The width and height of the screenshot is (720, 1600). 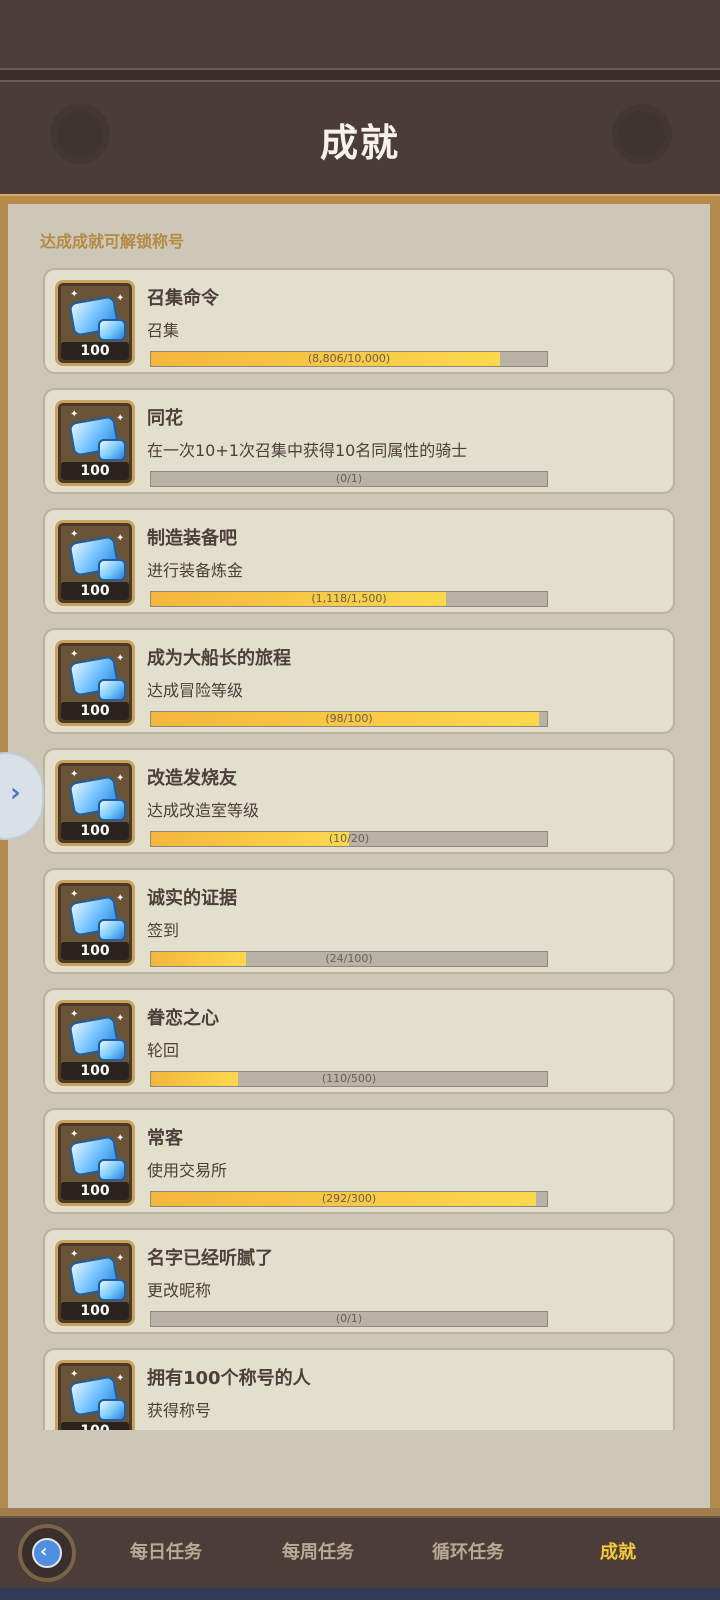 I want to click on progress-text: (1,118/1,500), so click(x=349, y=598).